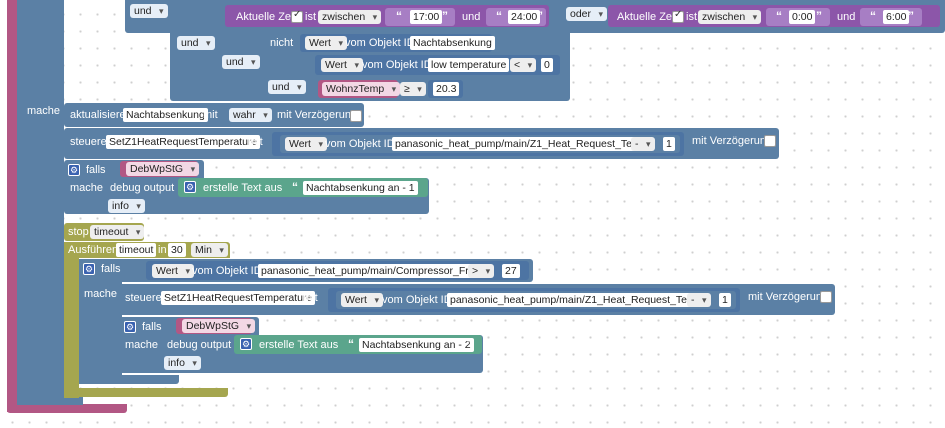  Describe the element at coordinates (255, 142) in the screenshot. I see `control-mit-1: mit` at that location.